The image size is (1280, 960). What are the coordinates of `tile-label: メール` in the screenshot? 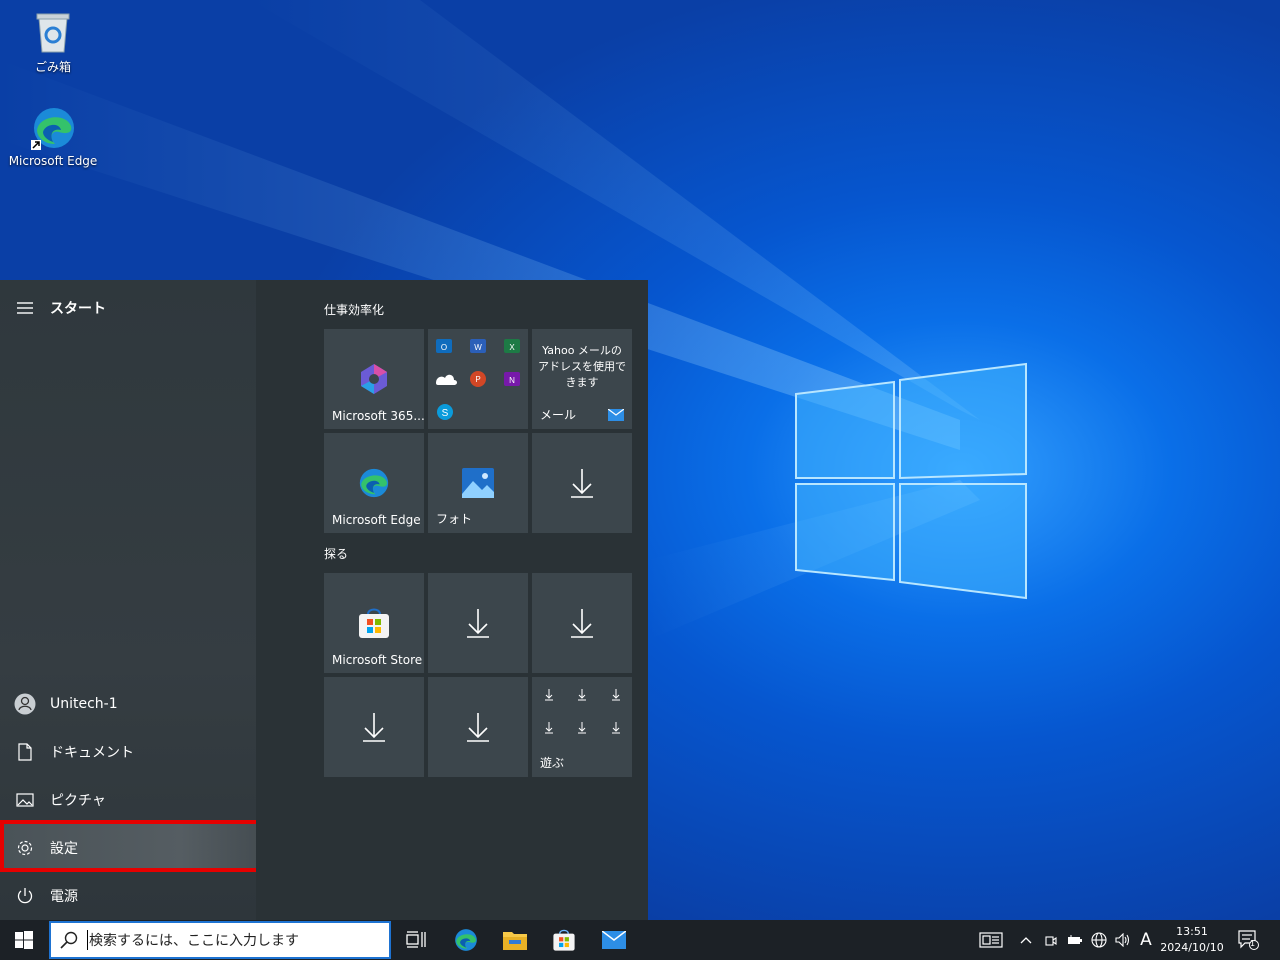 It's located at (558, 415).